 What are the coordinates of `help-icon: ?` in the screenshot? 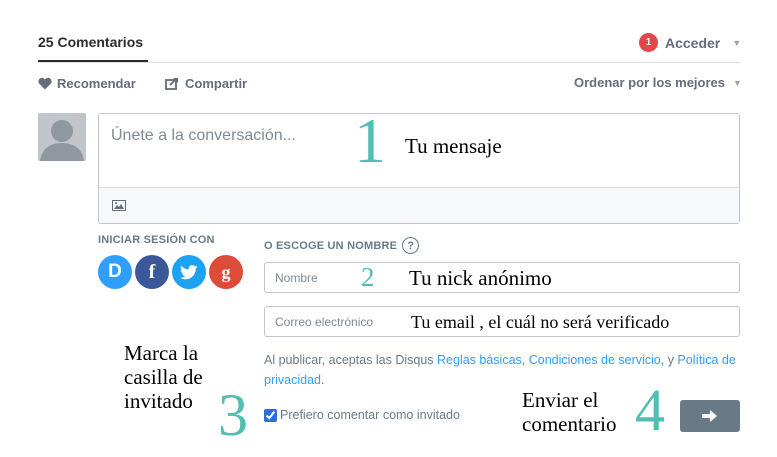 It's located at (411, 245).